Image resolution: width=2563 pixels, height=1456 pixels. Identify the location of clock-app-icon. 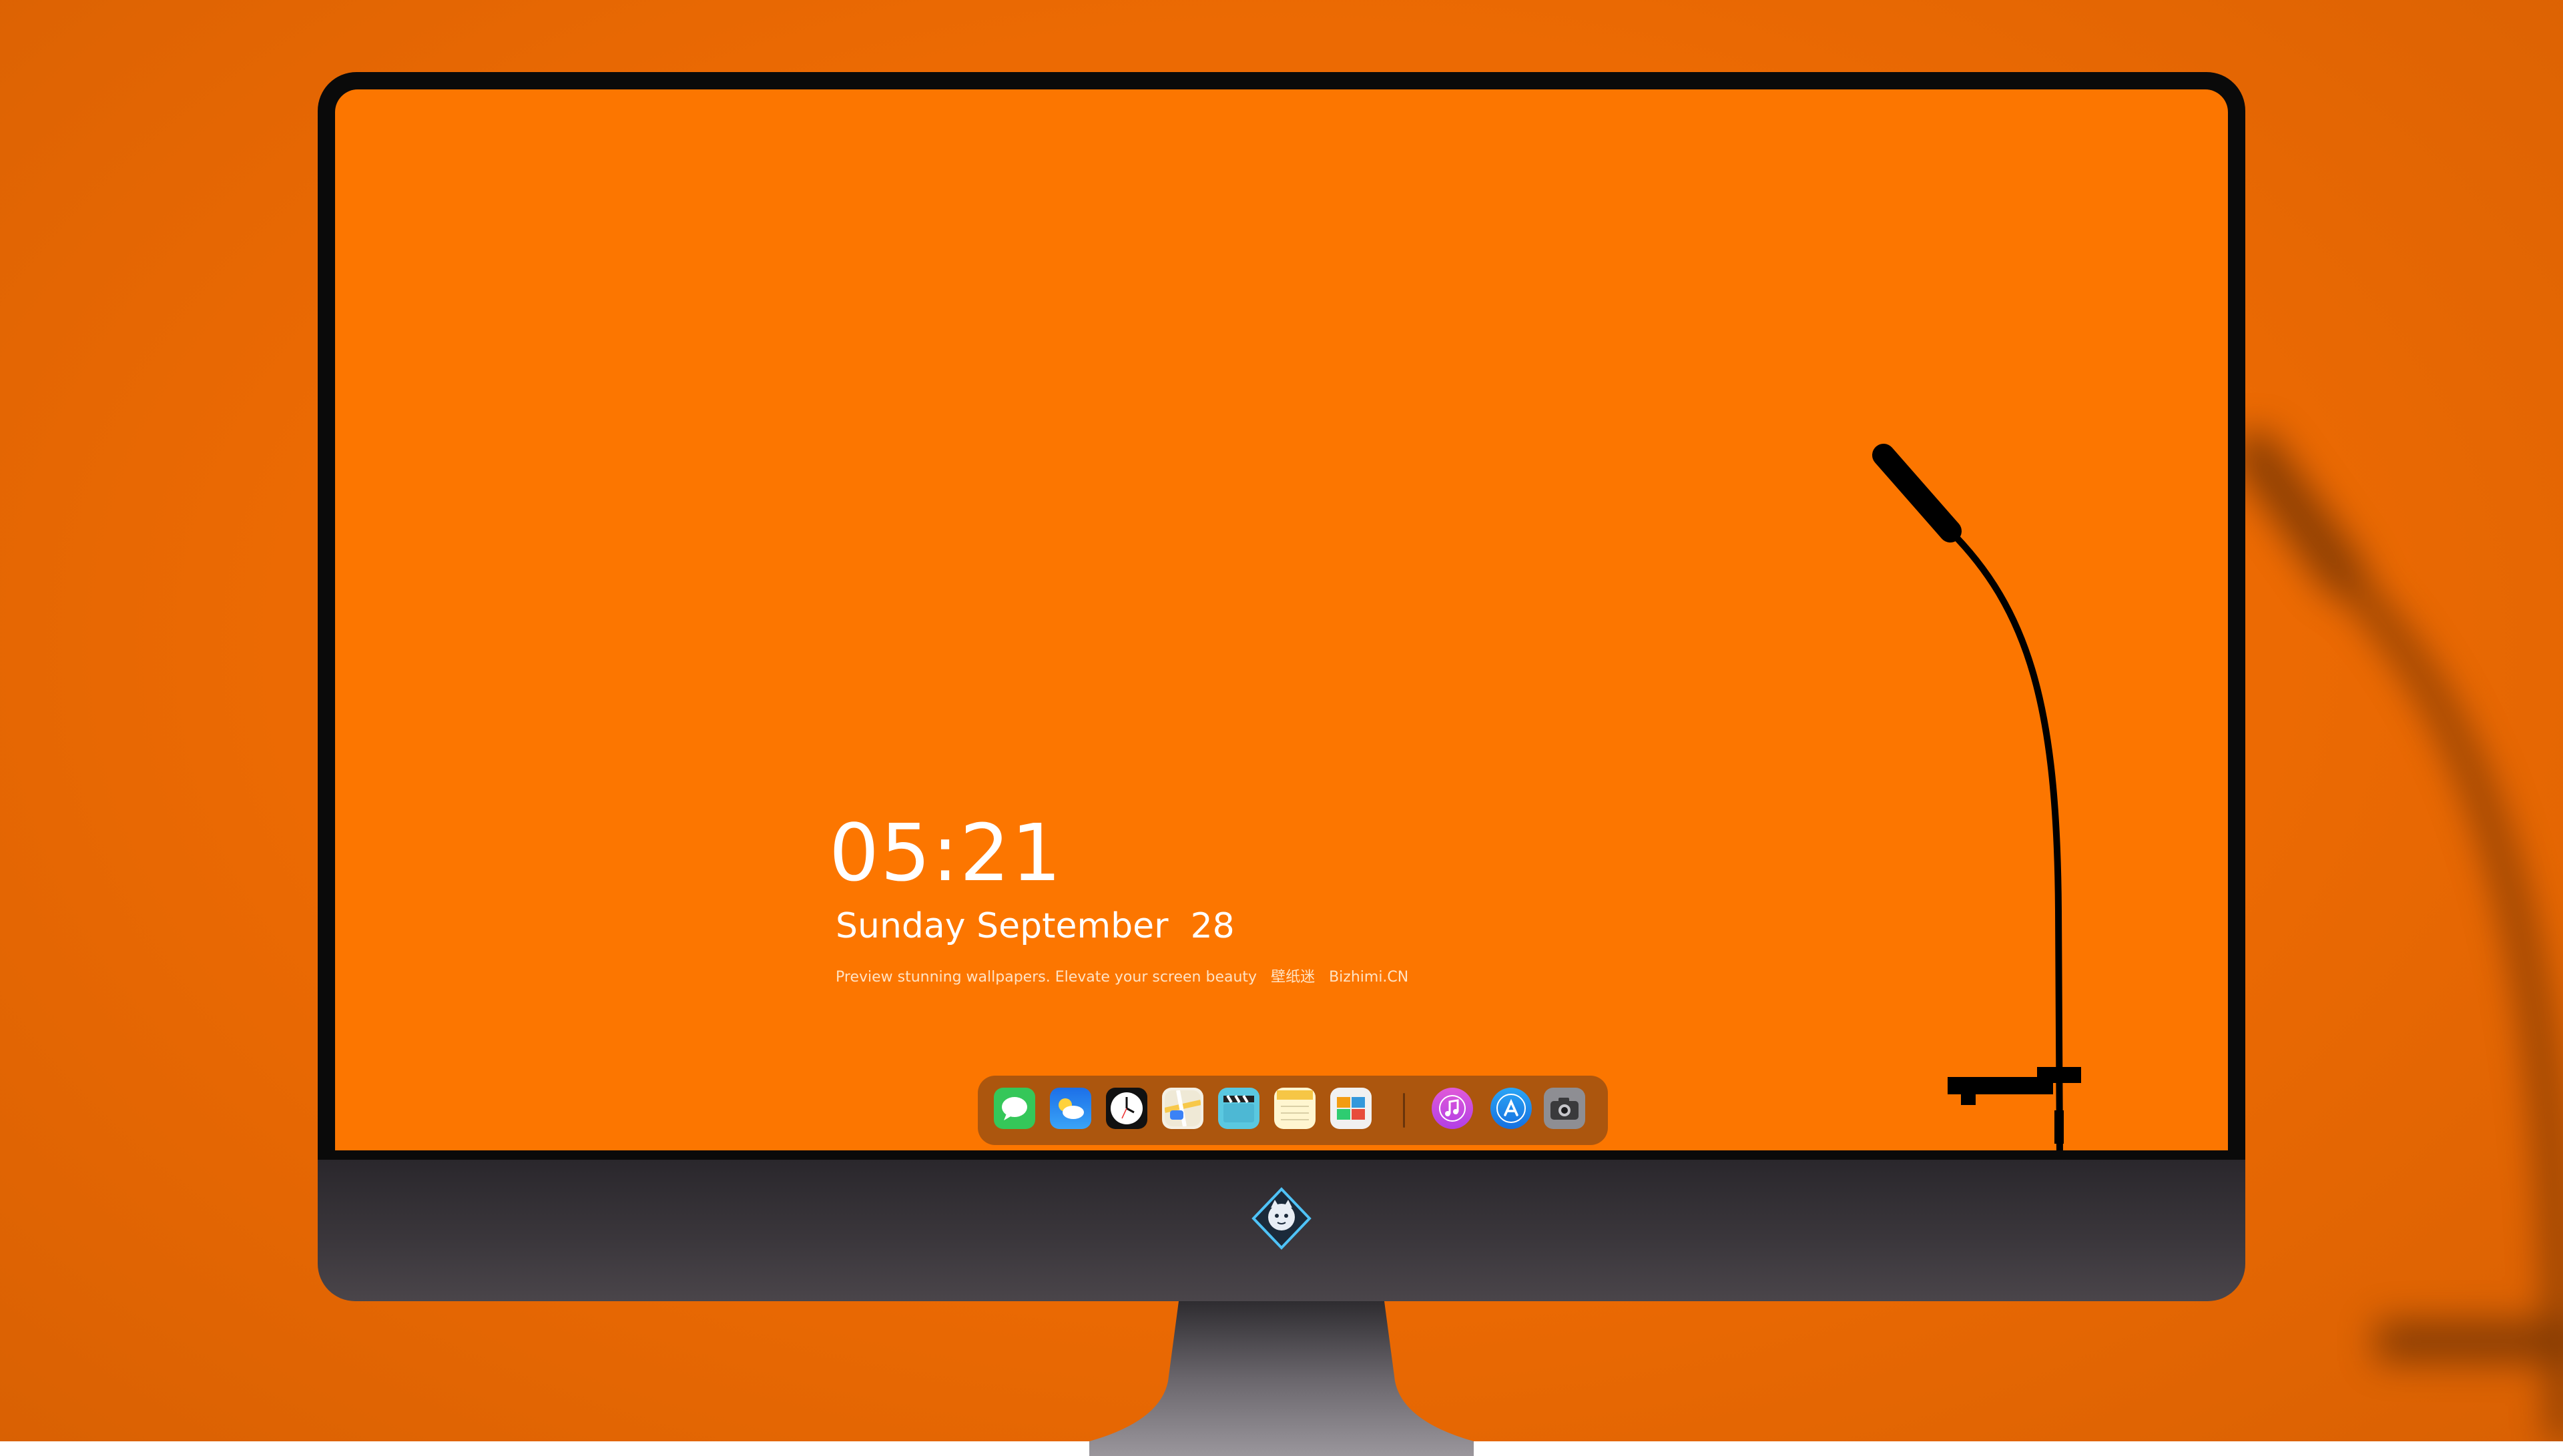
(1126, 1108).